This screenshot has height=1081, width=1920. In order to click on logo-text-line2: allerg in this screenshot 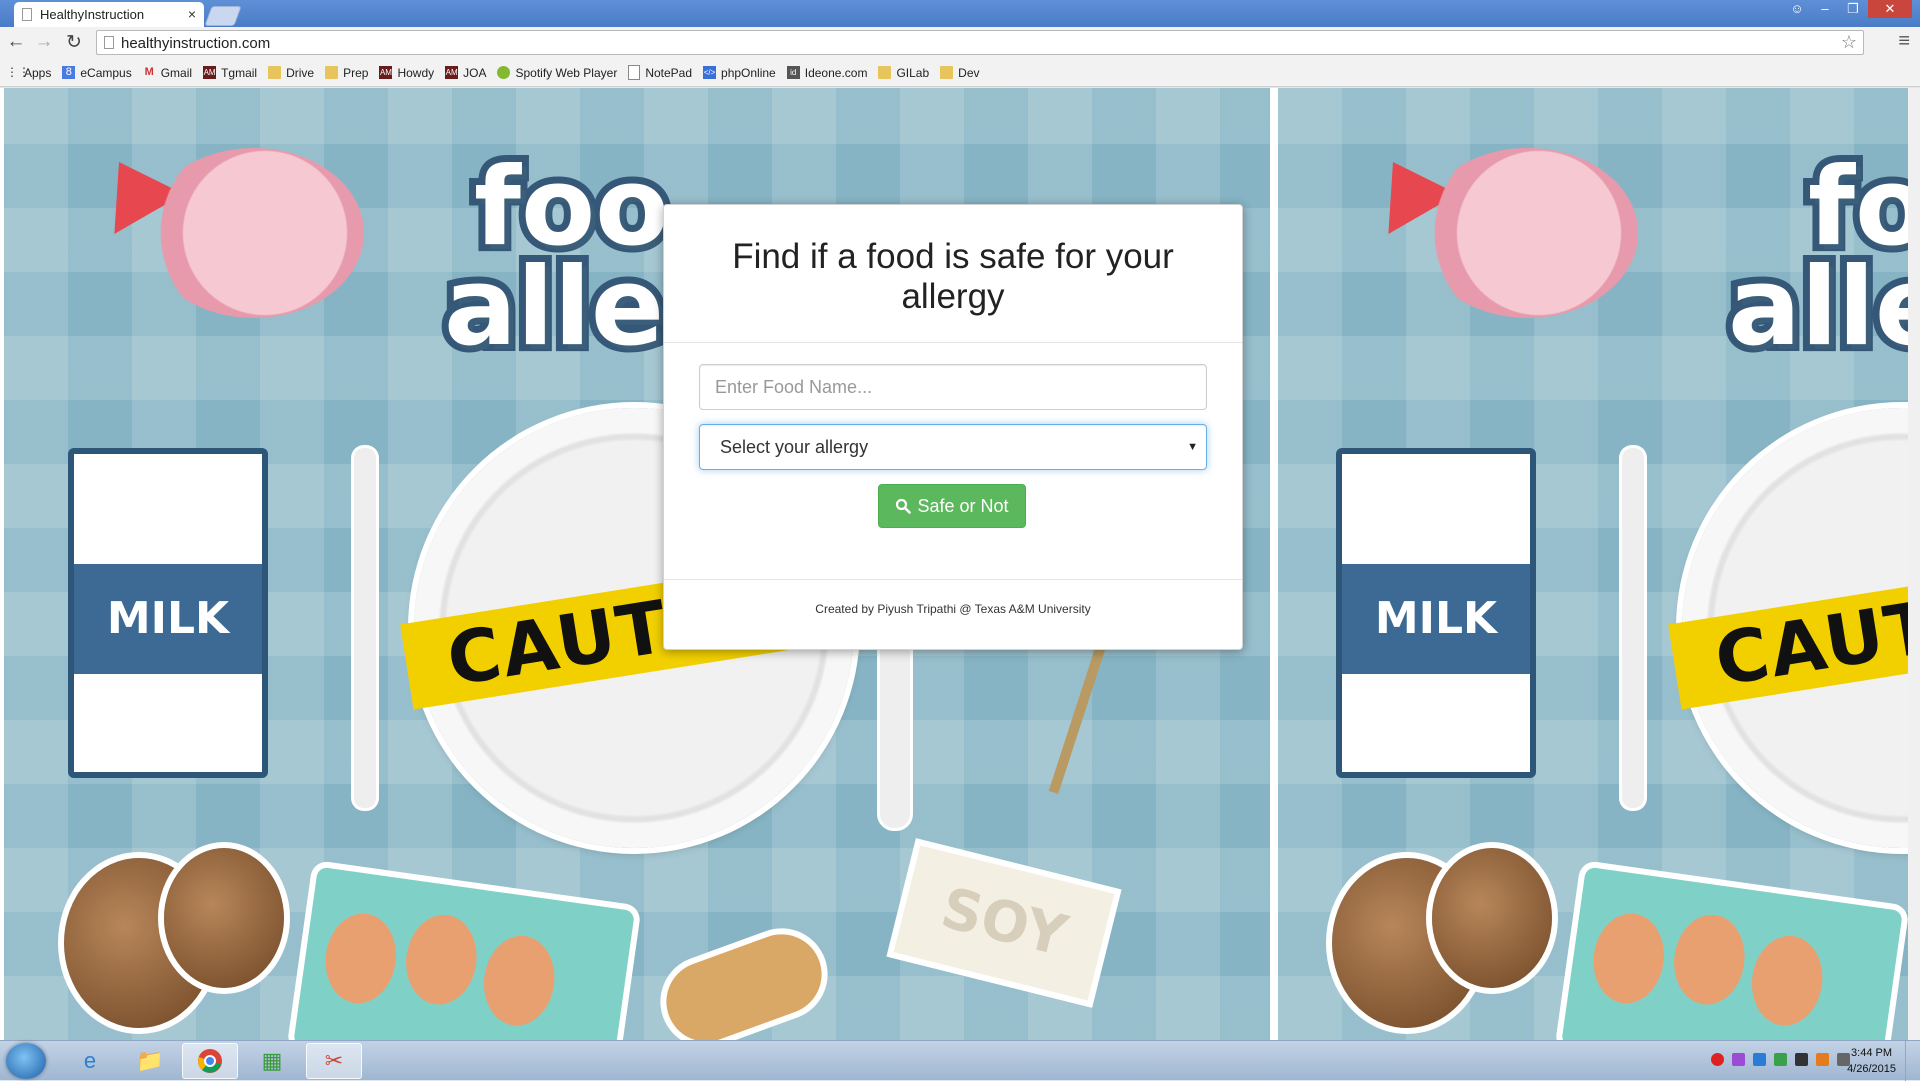, I will do `click(1814, 307)`.